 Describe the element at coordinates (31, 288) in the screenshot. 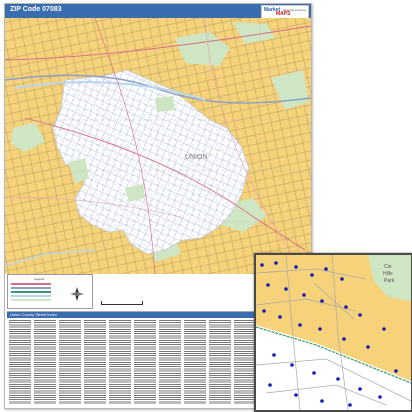

I see `legend-road-swatch` at that location.